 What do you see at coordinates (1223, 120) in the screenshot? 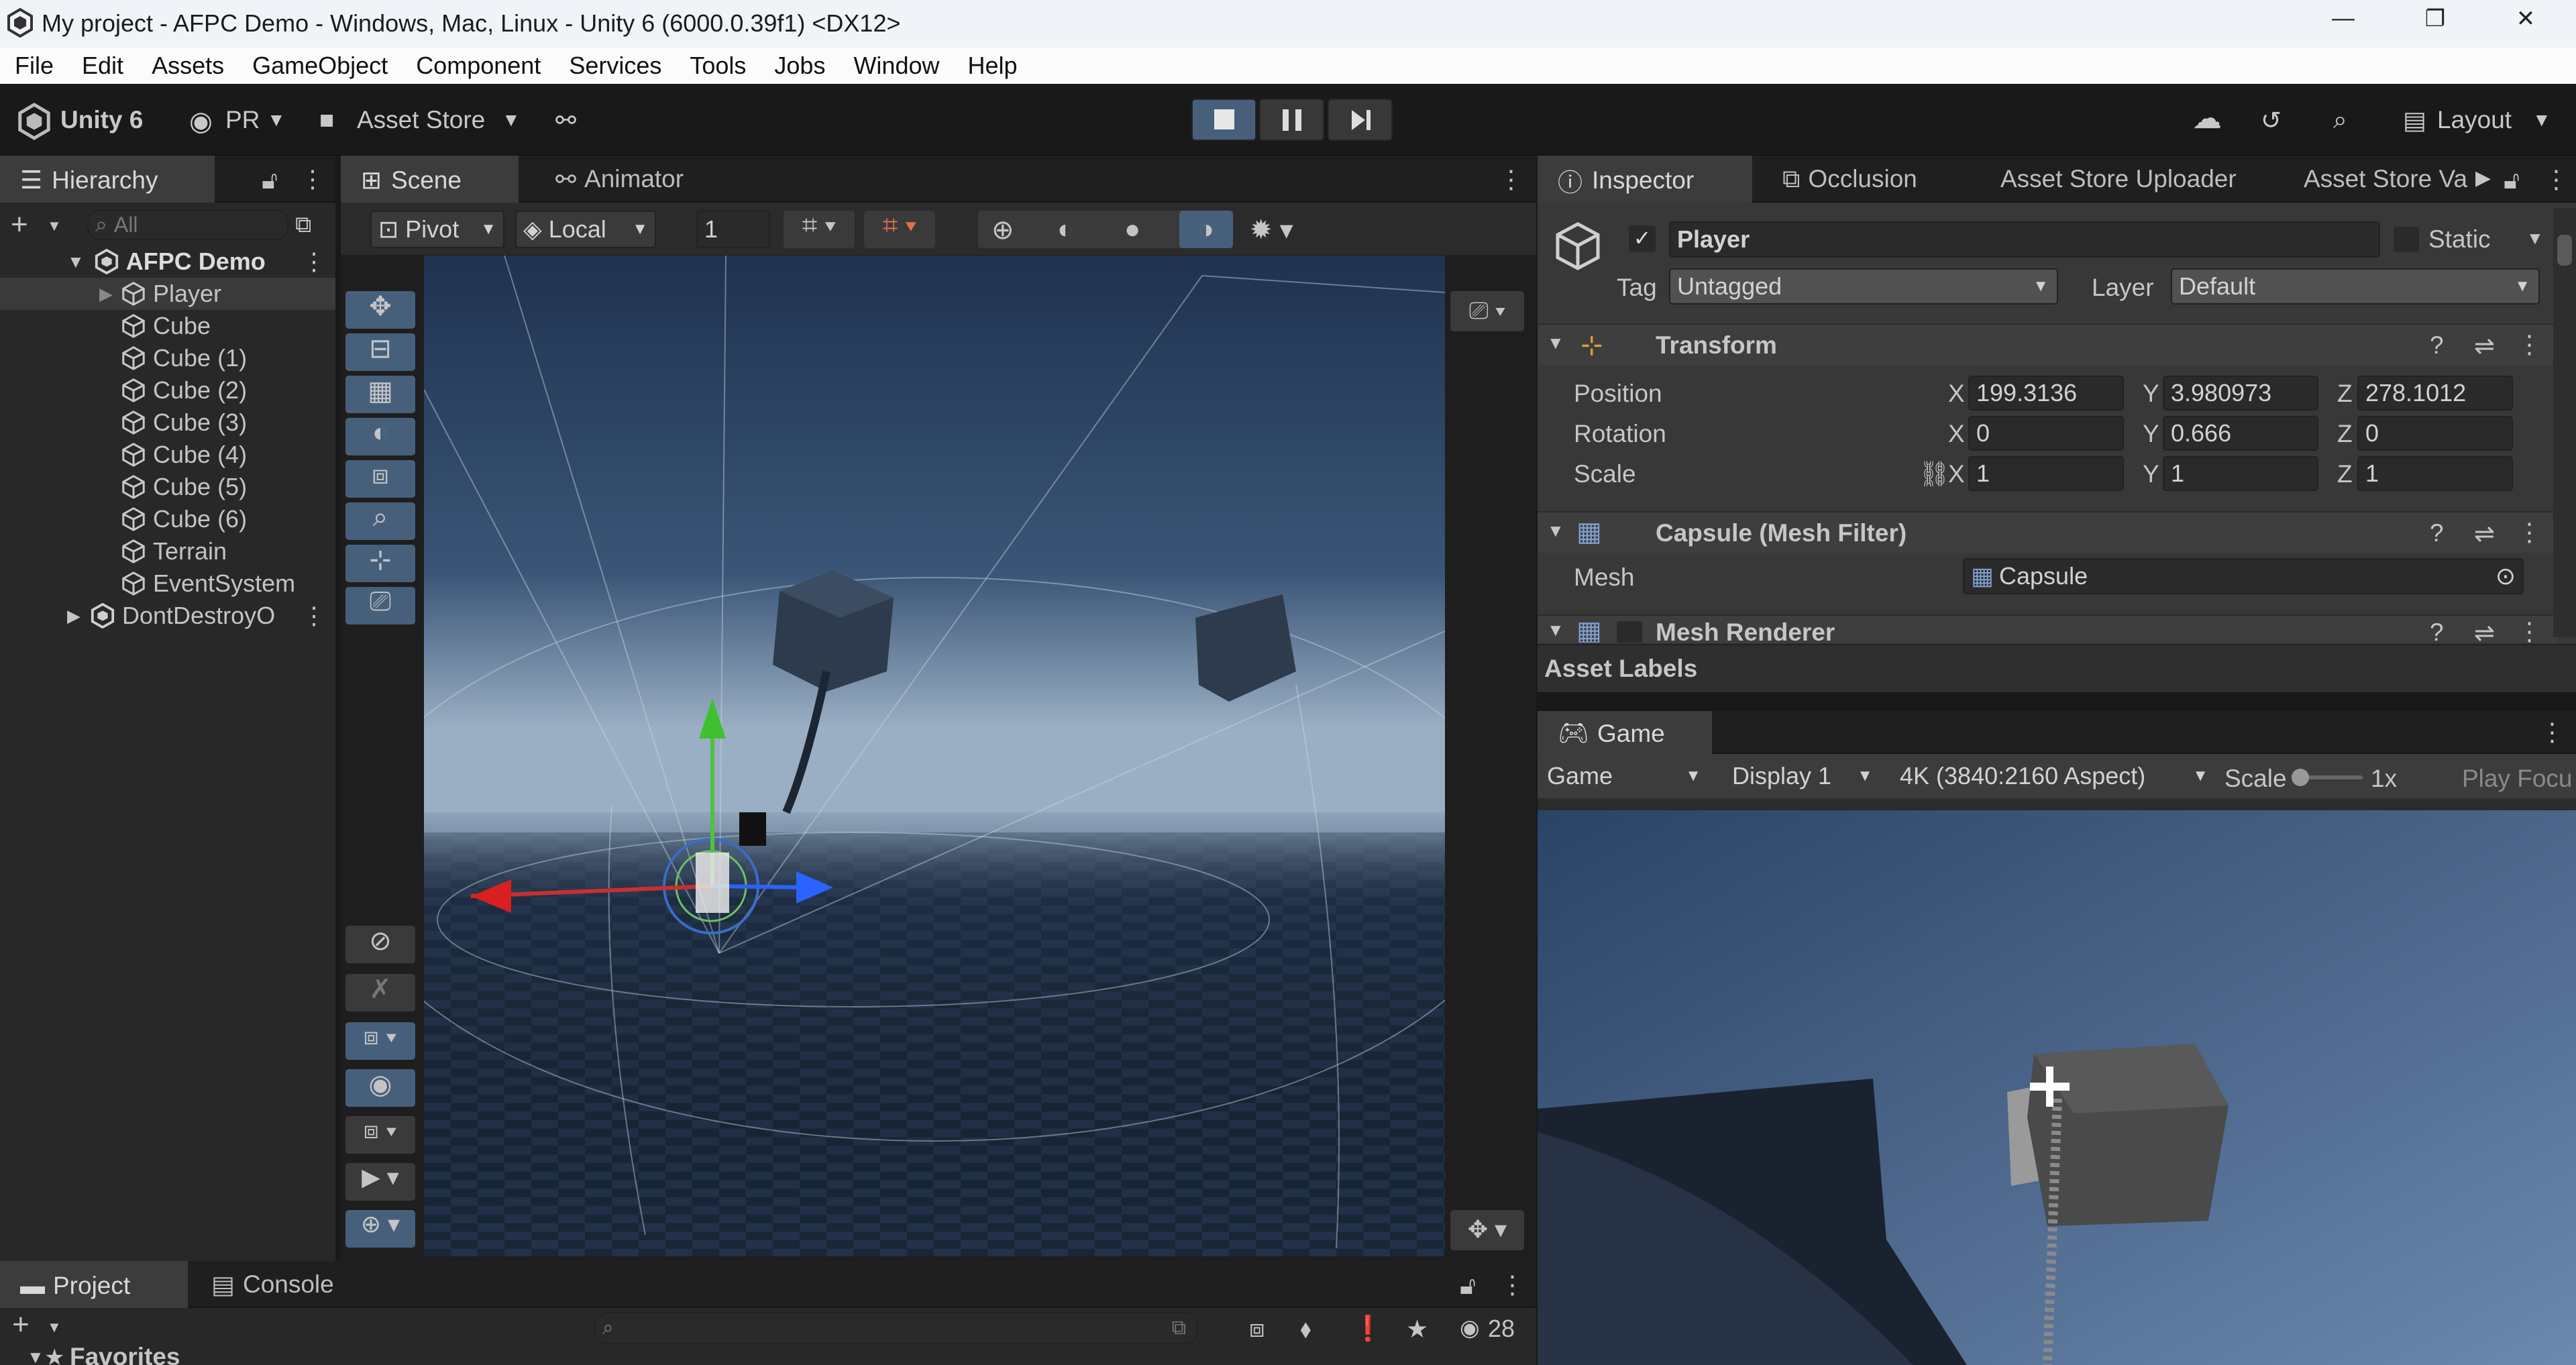
I see `play-button` at bounding box center [1223, 120].